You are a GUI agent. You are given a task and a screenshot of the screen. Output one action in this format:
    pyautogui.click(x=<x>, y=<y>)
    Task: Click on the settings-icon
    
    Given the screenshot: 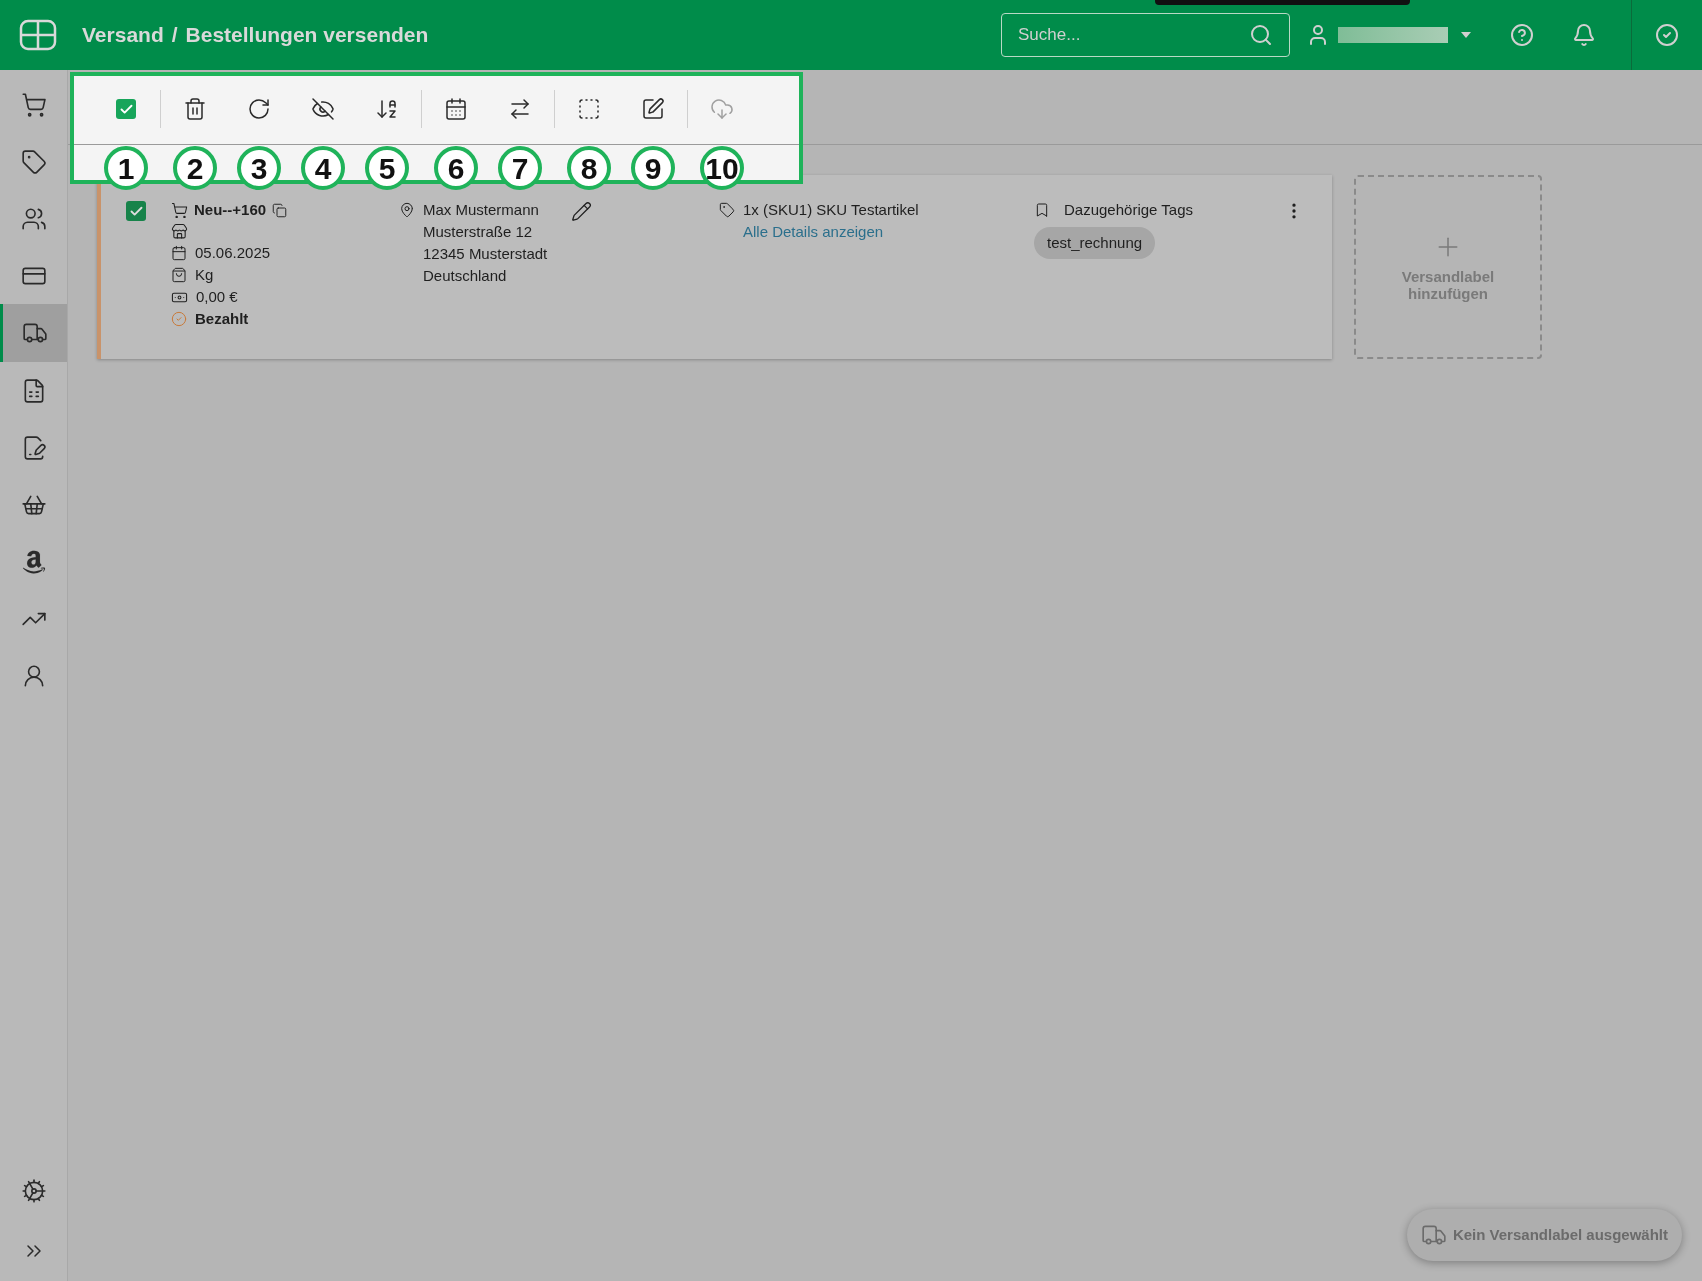 What is the action you would take?
    pyautogui.click(x=33, y=1191)
    